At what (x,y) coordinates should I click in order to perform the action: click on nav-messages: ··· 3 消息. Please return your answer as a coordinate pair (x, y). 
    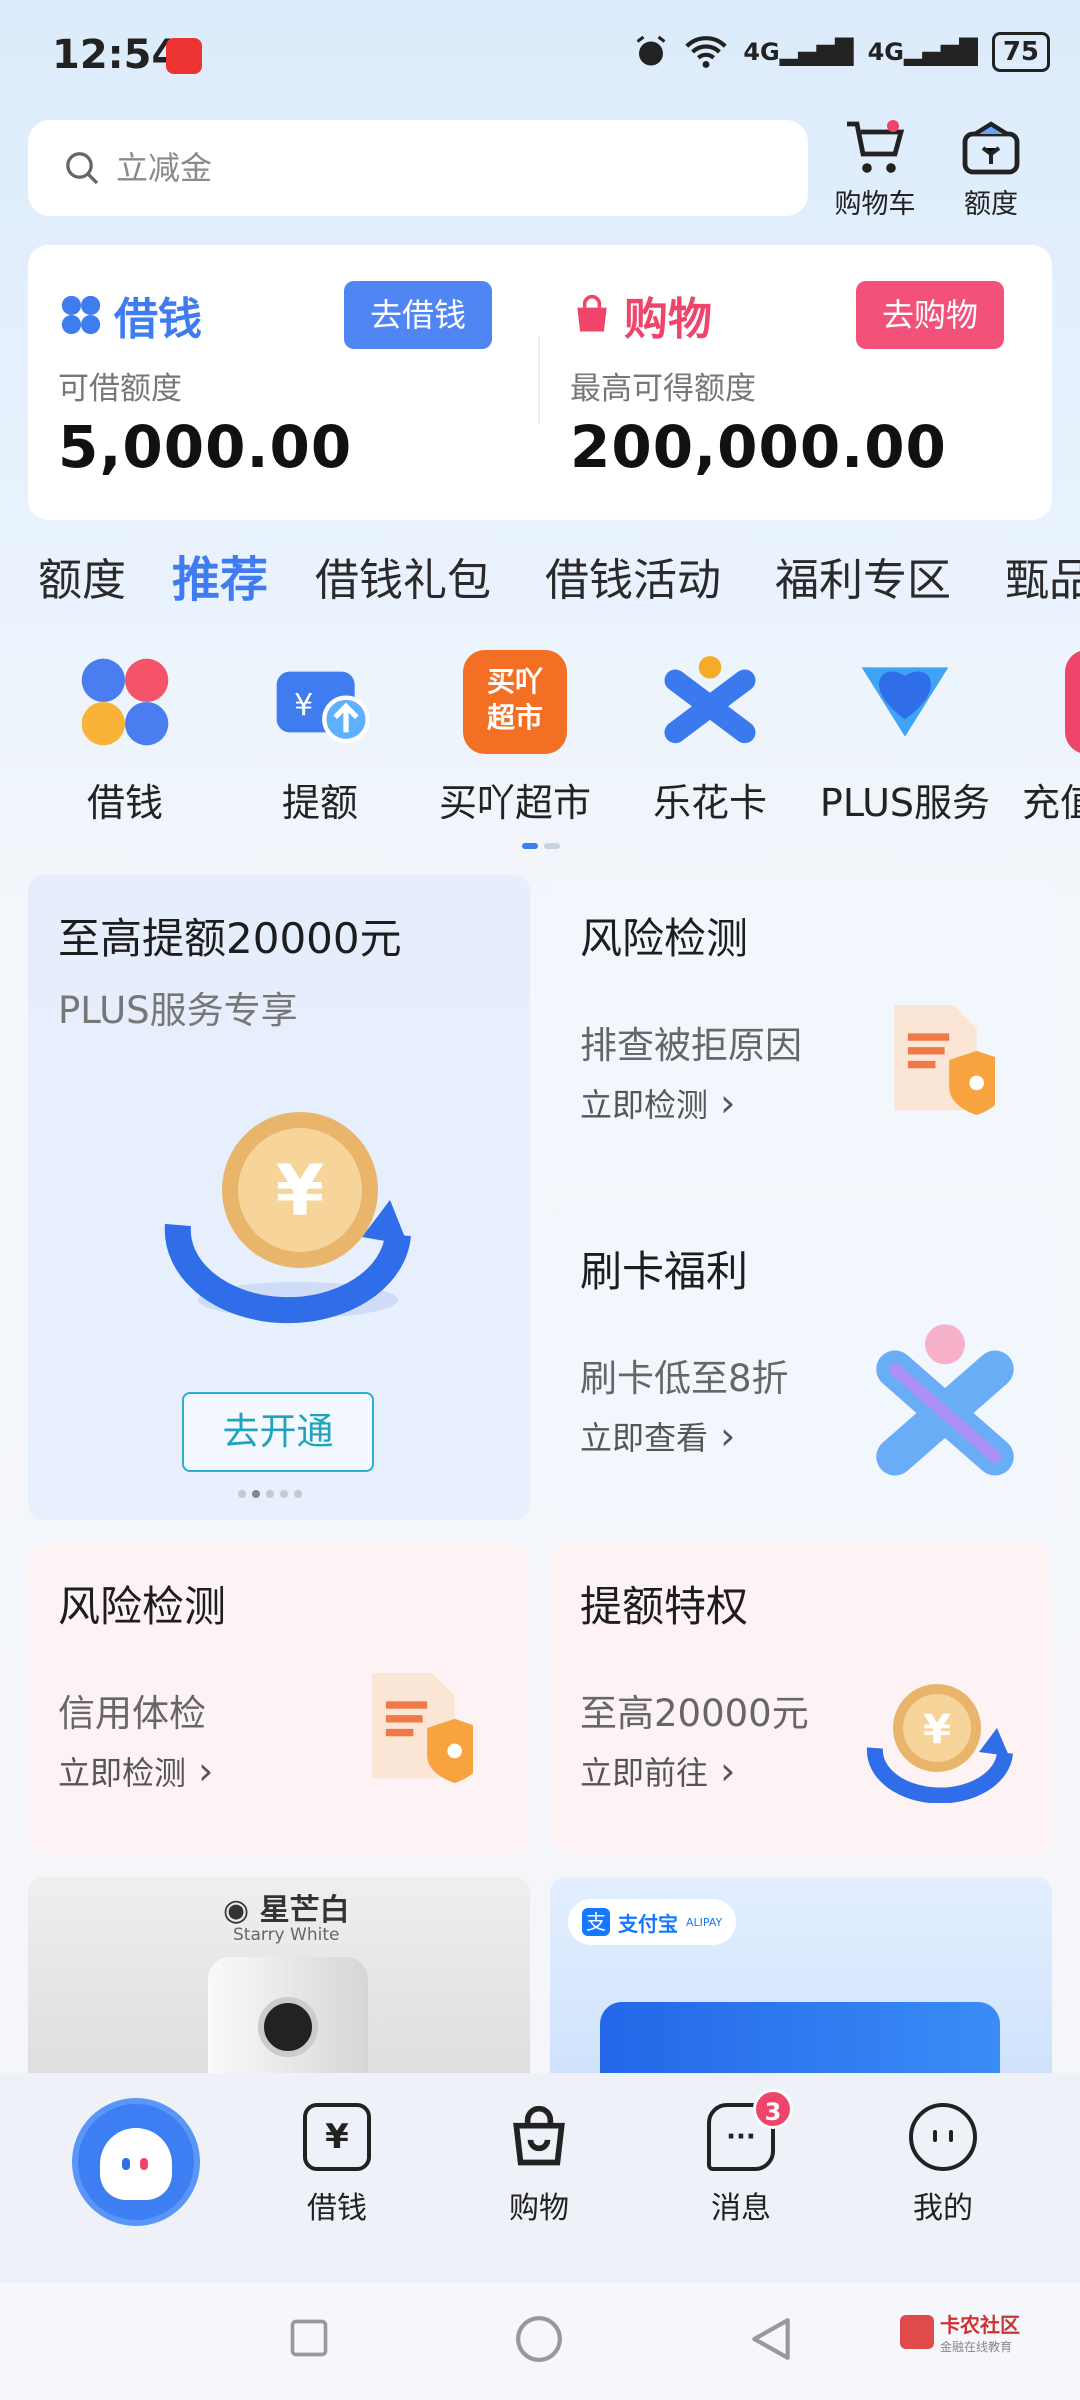
    Looking at the image, I should click on (741, 2158).